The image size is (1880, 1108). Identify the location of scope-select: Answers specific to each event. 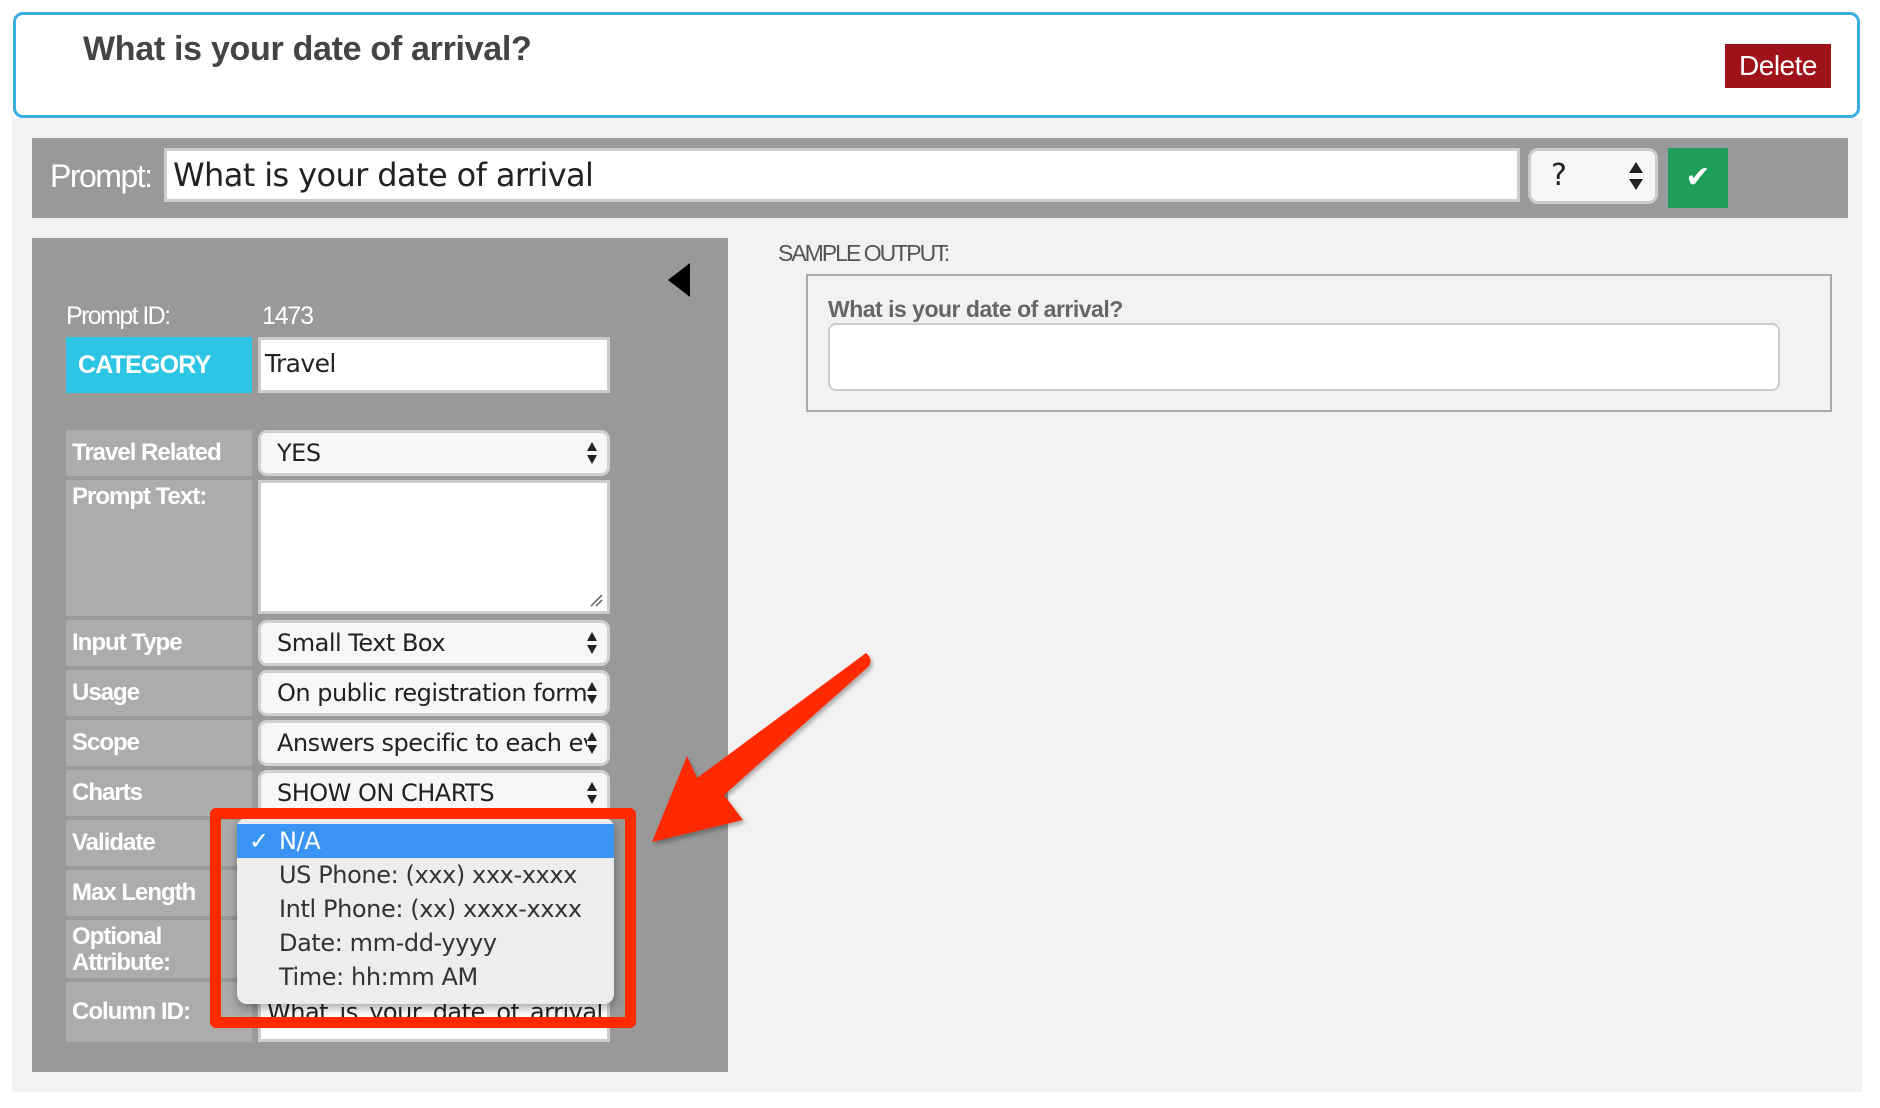
(434, 743).